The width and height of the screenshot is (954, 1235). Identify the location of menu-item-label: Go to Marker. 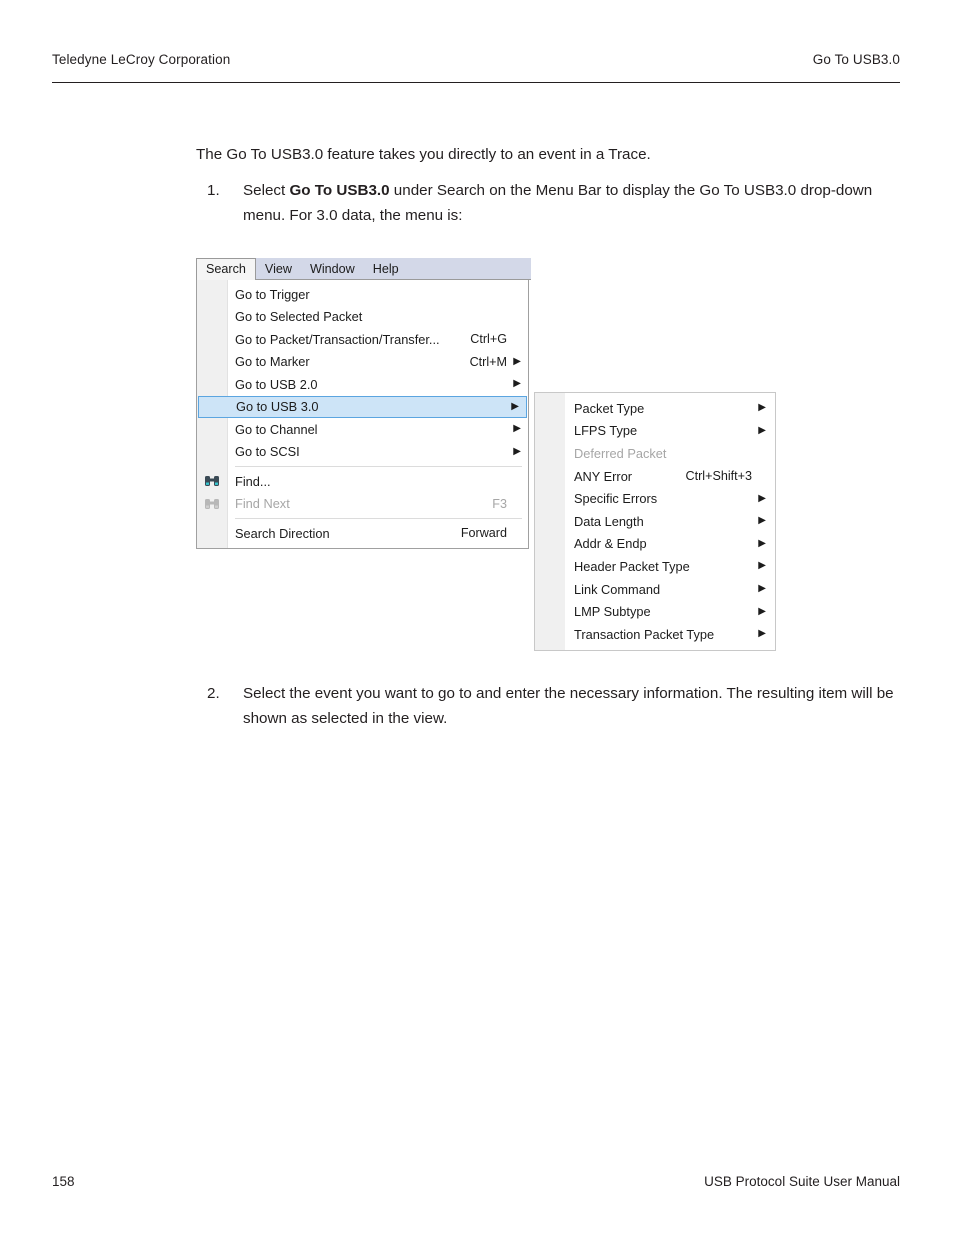
(272, 362).